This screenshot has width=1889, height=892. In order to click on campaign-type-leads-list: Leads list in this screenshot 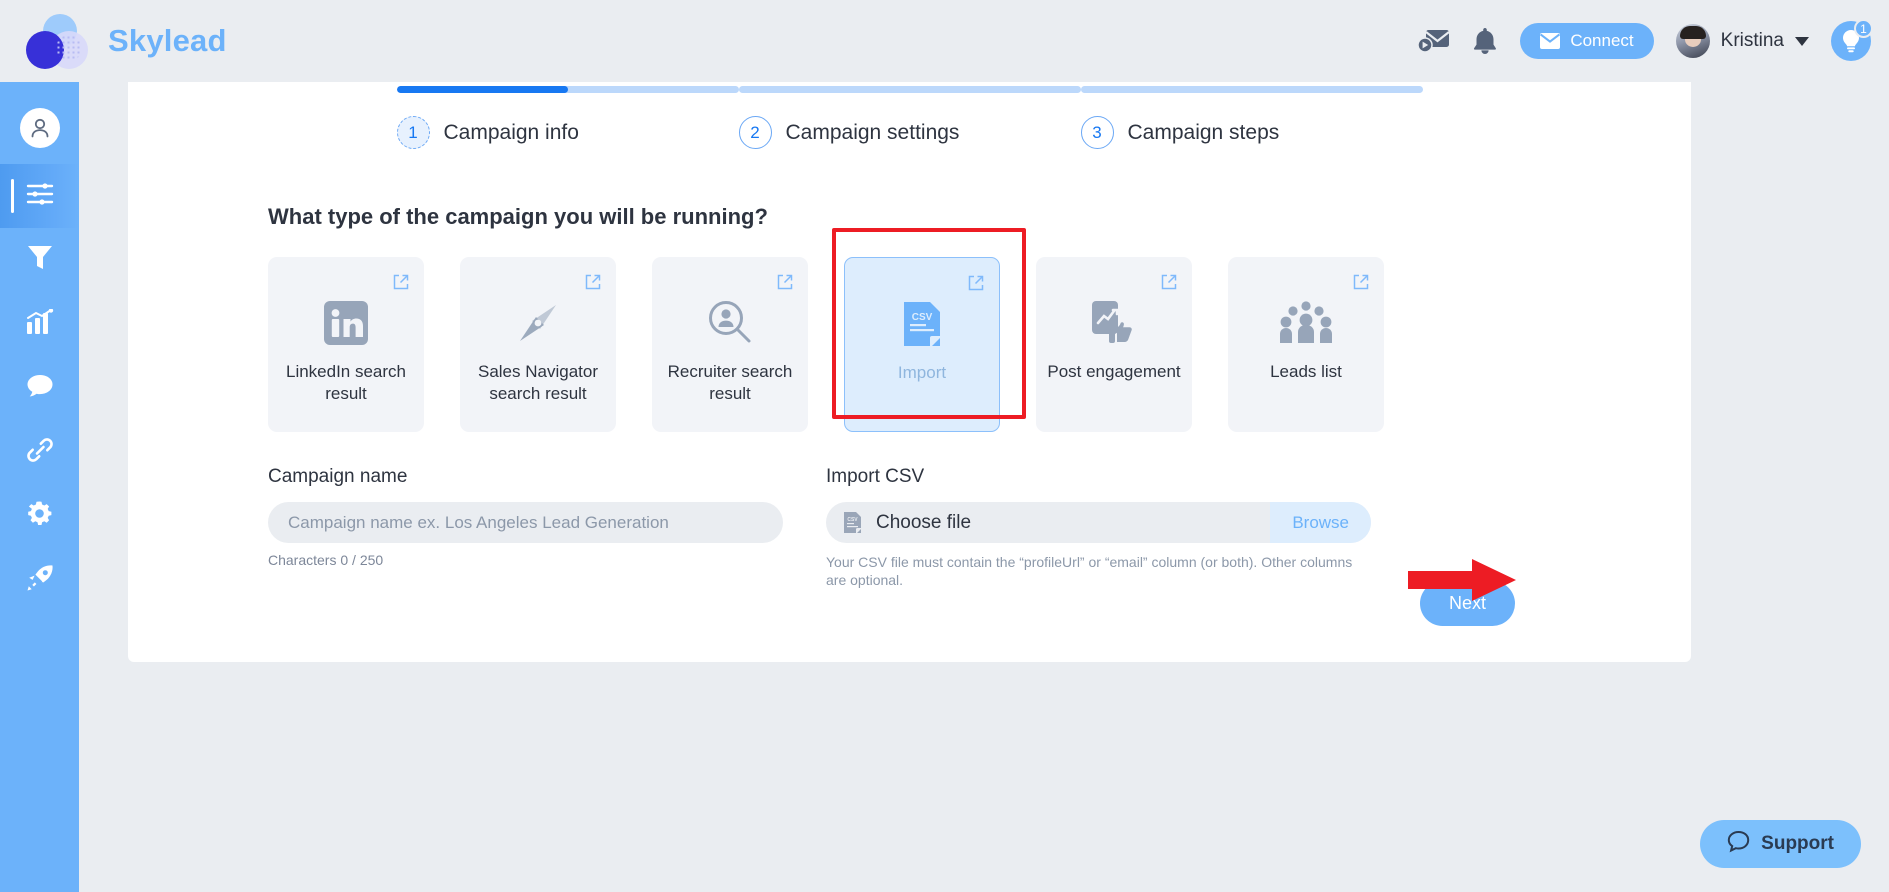, I will do `click(1306, 344)`.